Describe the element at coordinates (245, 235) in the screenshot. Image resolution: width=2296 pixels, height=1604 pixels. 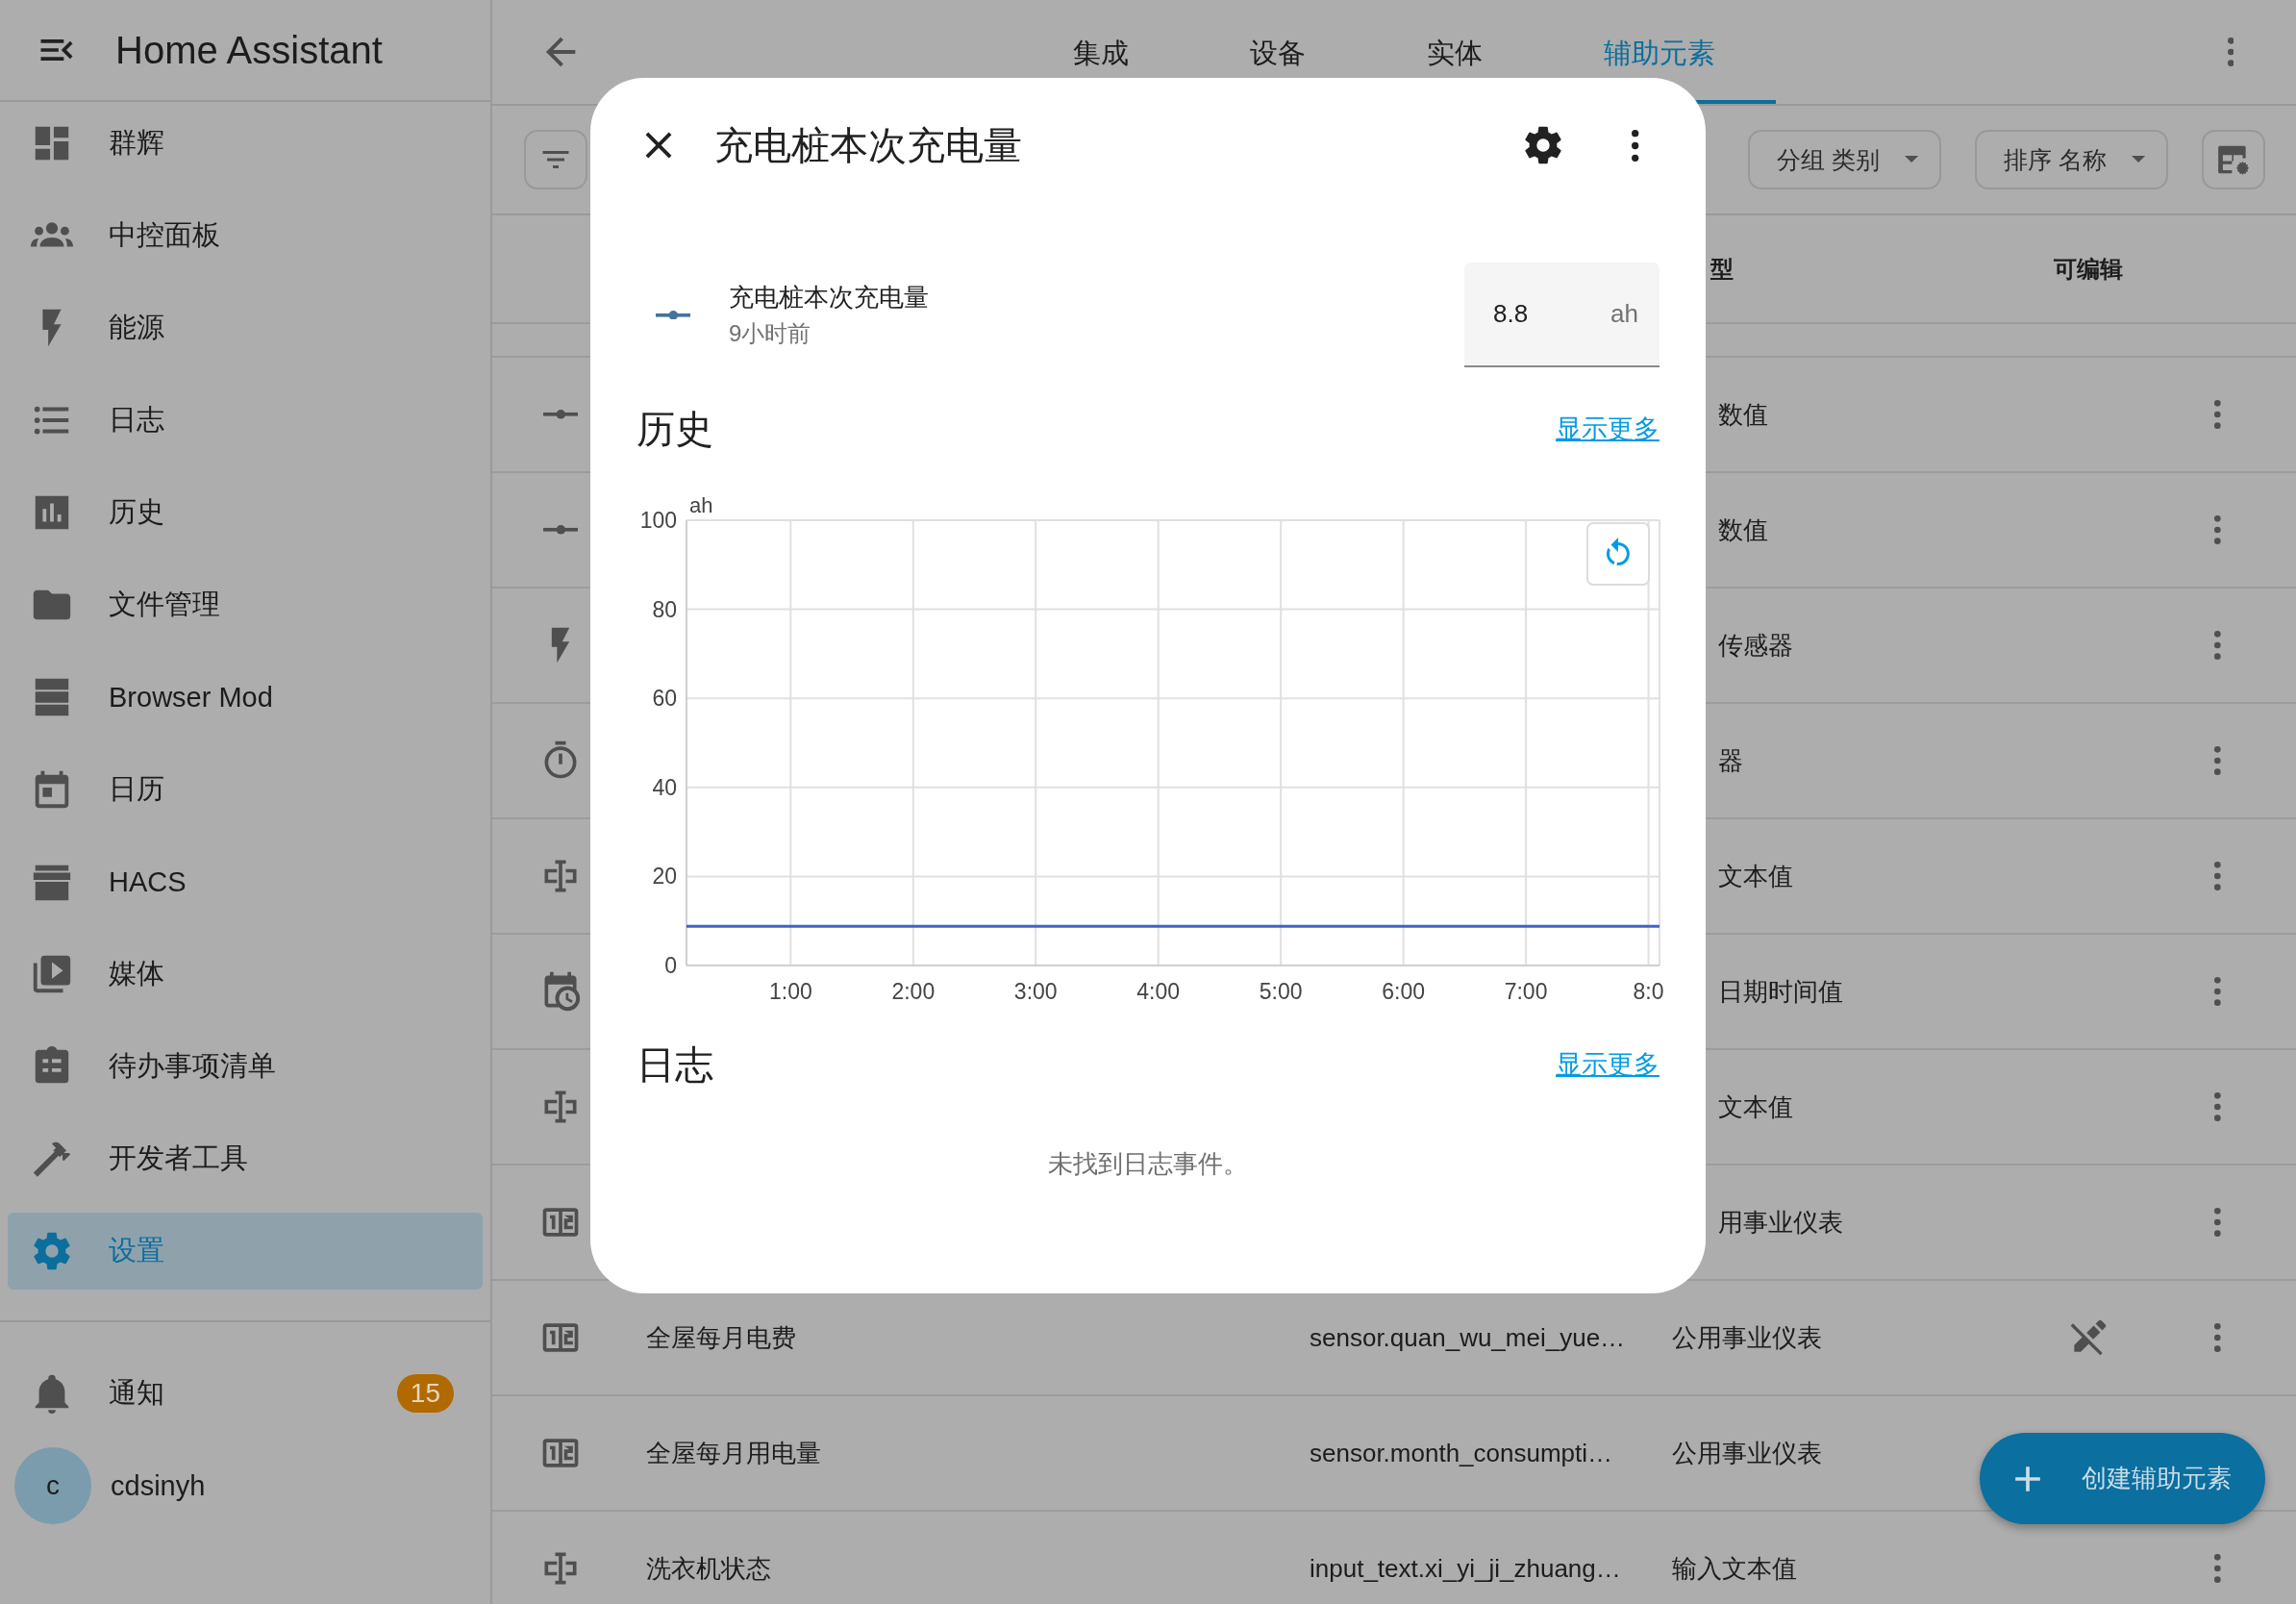
I see `sidebar-item: 中控面板` at that location.